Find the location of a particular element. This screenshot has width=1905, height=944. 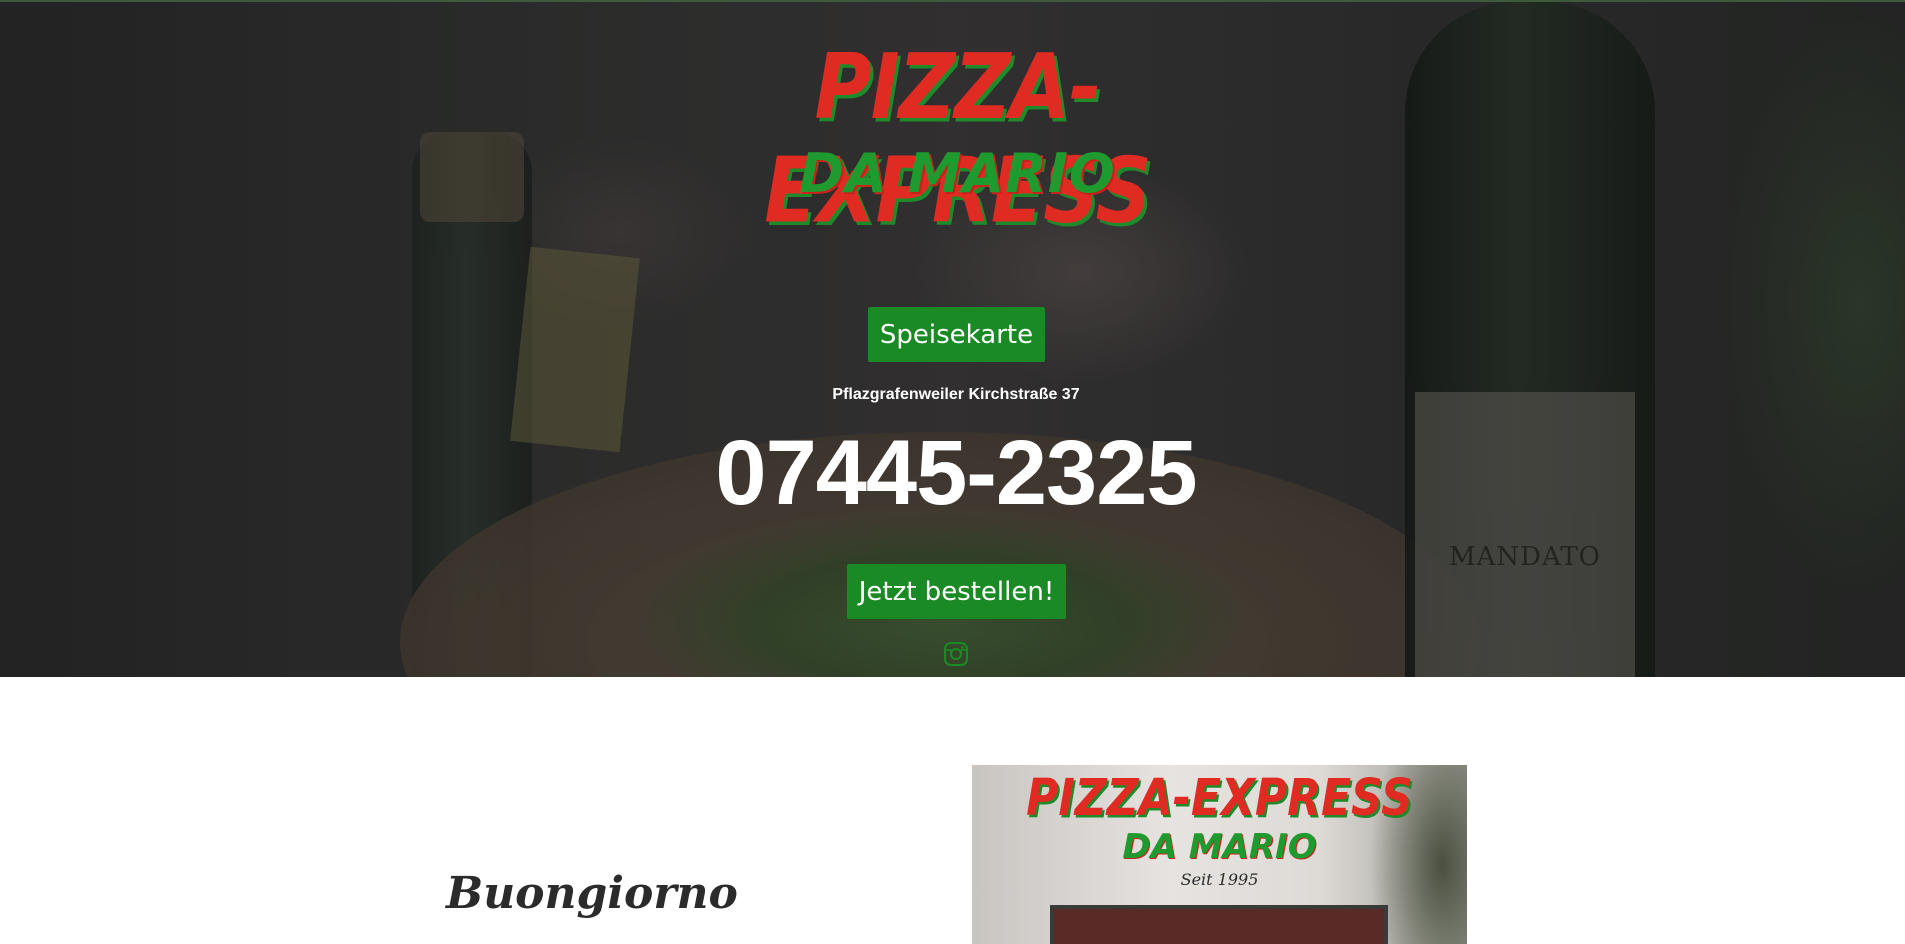

promo-since: Seit 1995 is located at coordinates (1219, 879).